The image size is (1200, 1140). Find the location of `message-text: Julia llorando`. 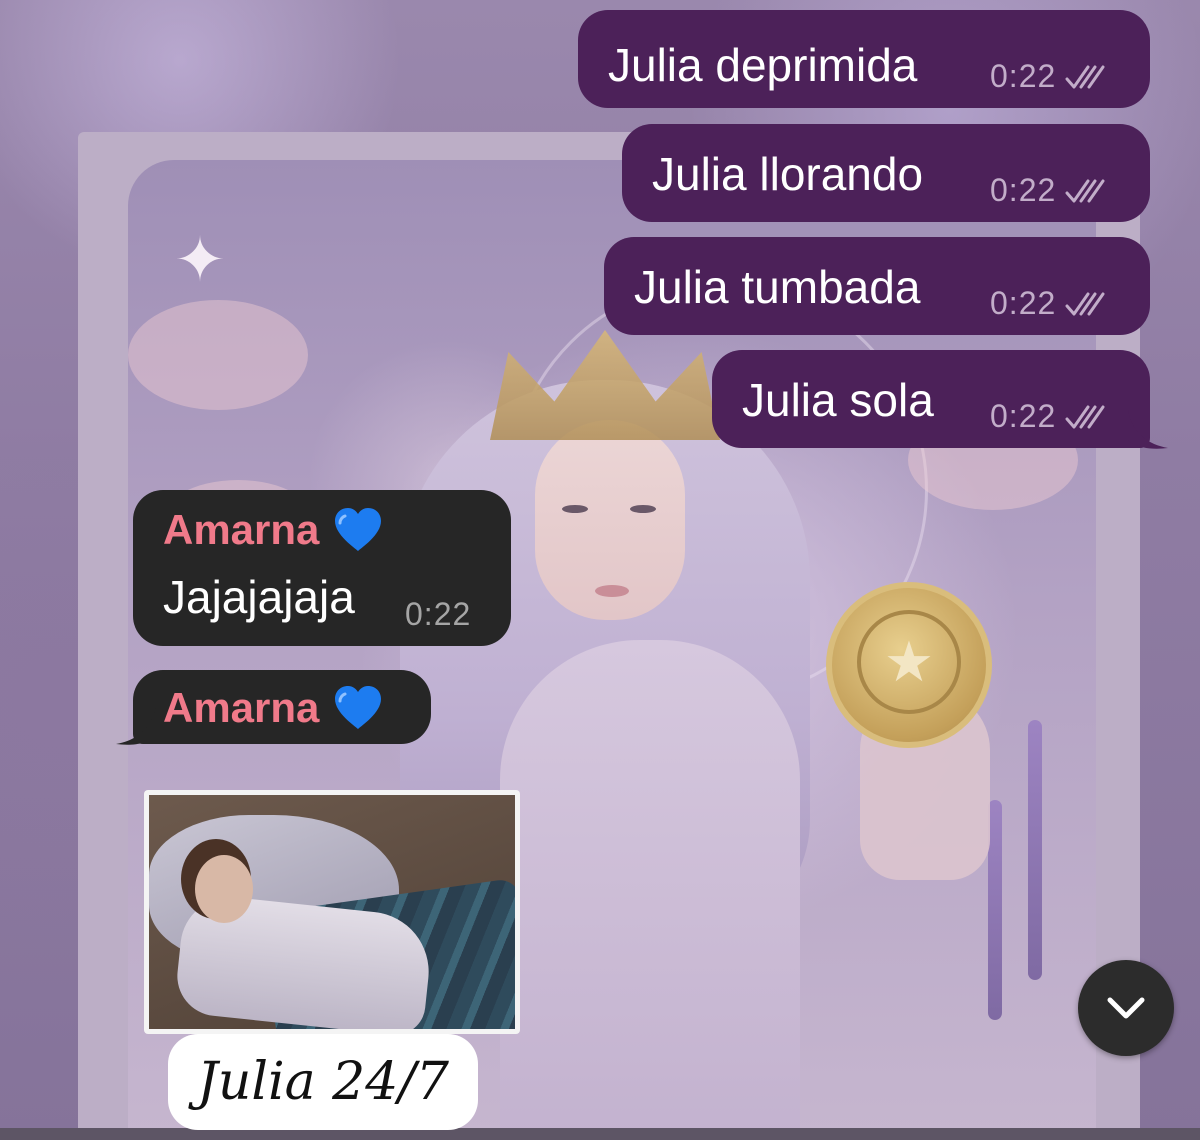

message-text: Julia llorando is located at coordinates (788, 174).